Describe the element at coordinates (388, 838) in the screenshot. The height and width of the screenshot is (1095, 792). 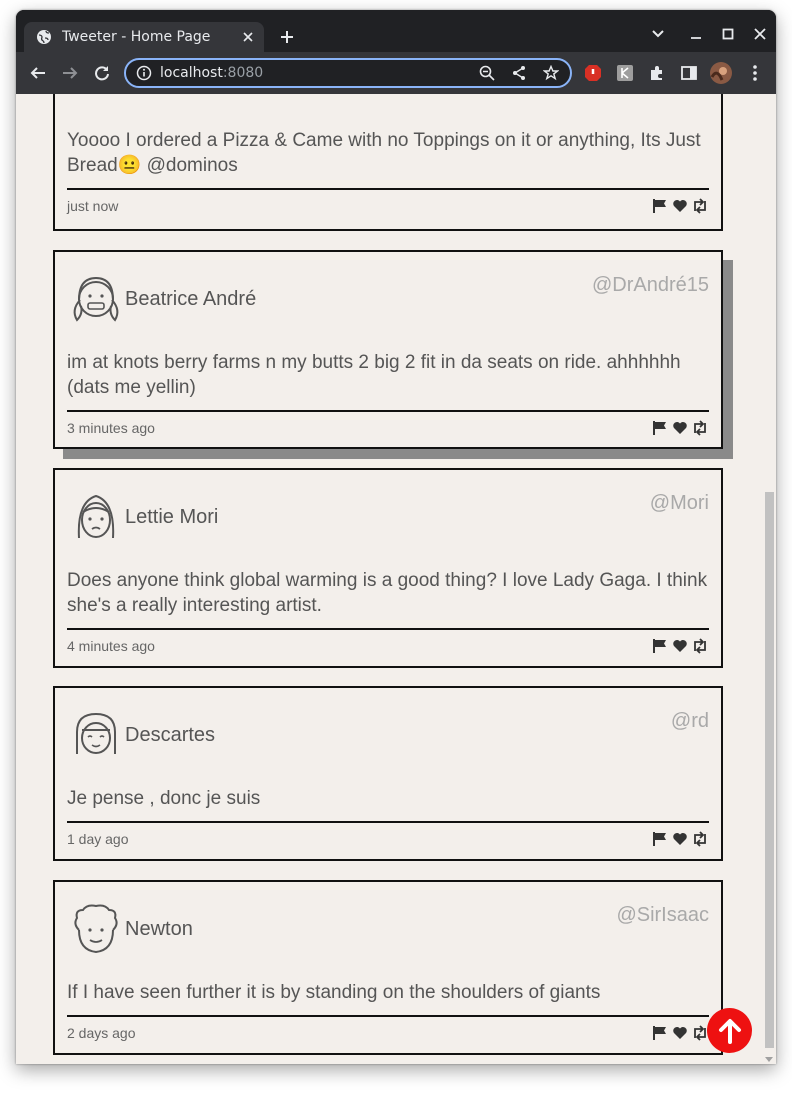
I see `tweet-footer: 1 day ago` at that location.